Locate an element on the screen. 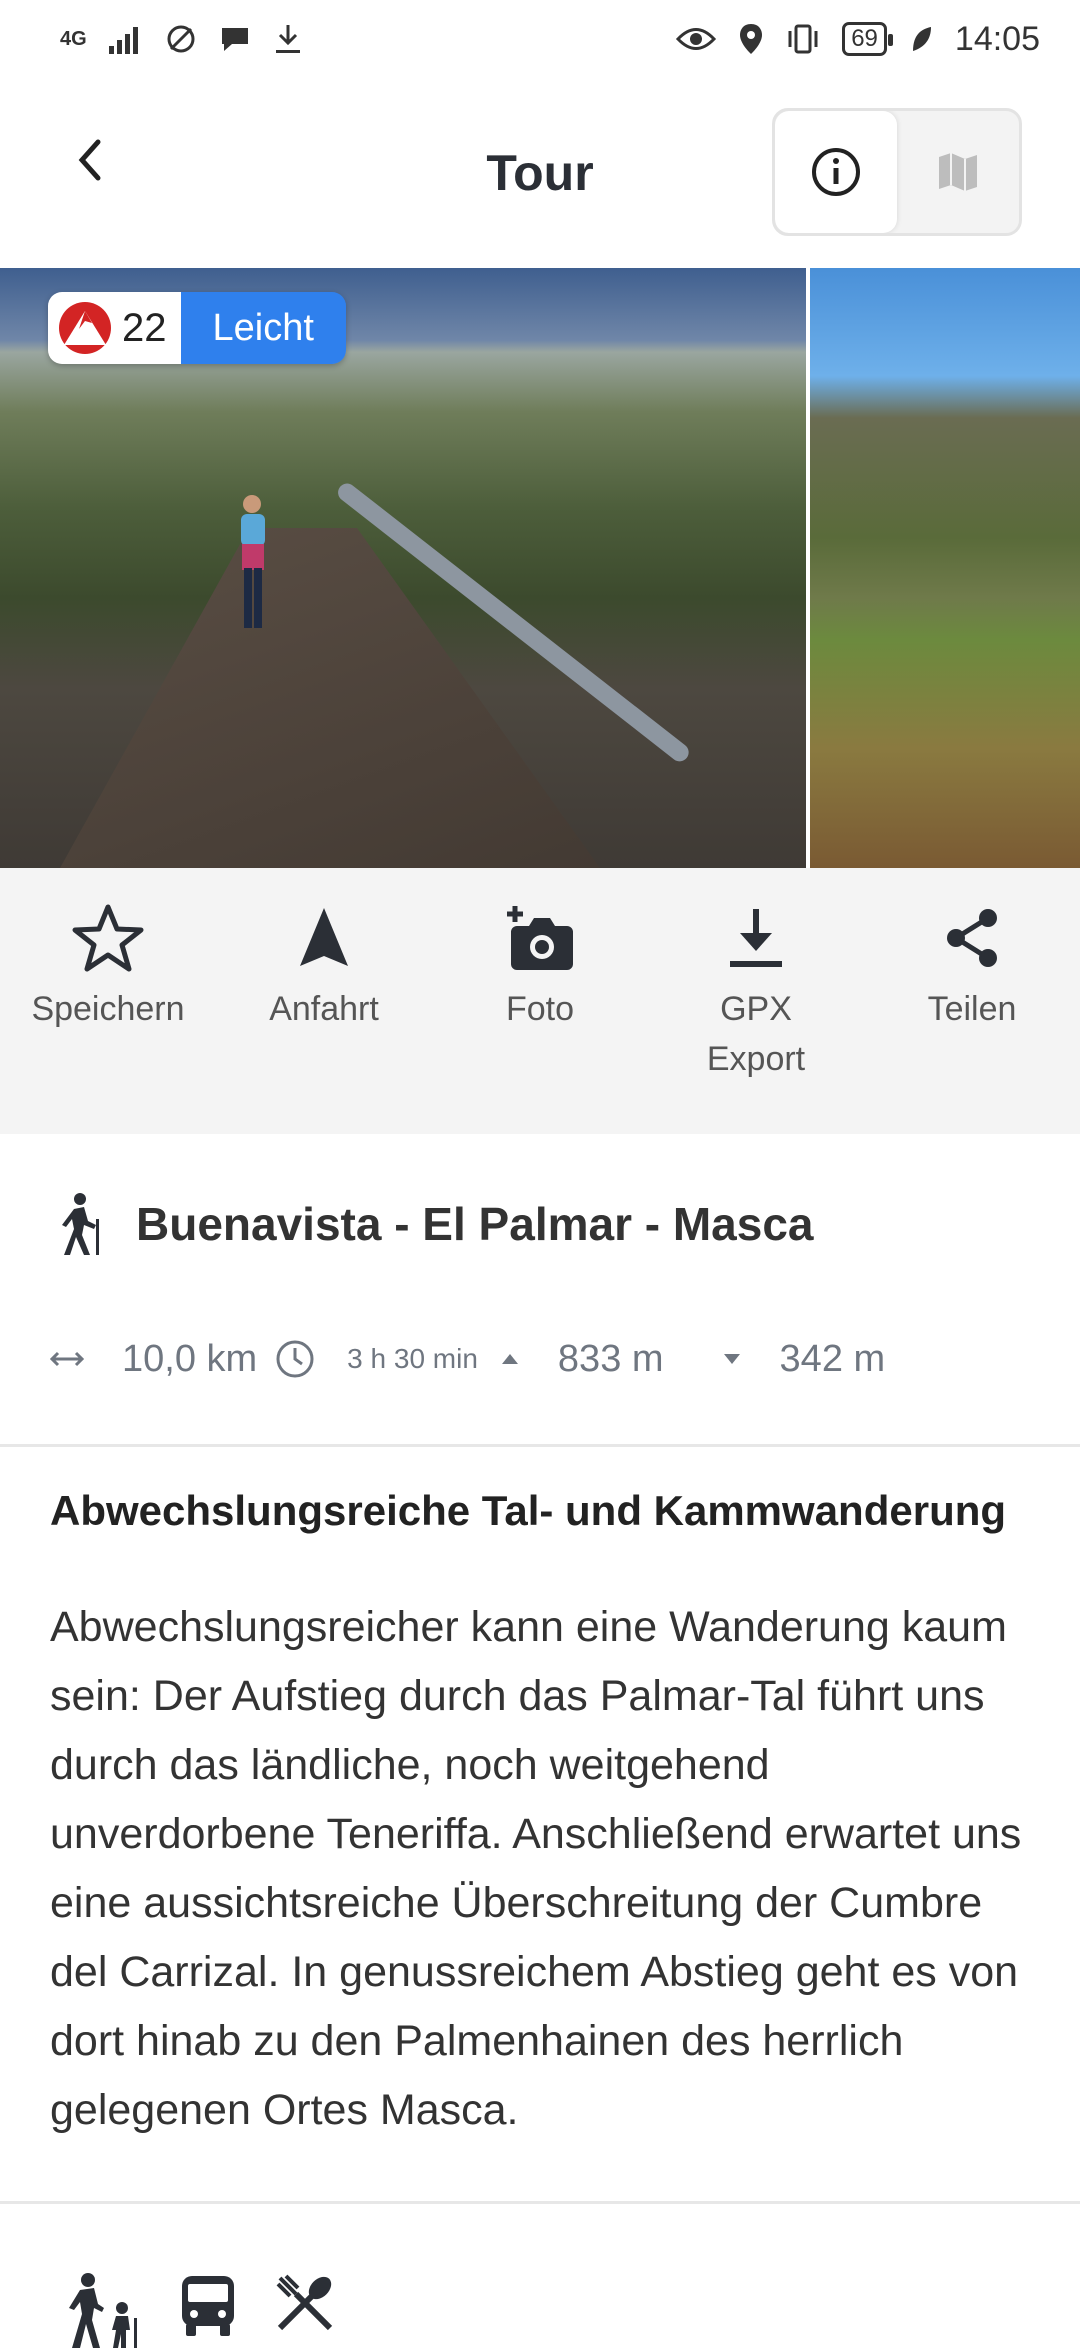 This screenshot has width=1080, height=2350. leaf-icon is located at coordinates (921, 39).